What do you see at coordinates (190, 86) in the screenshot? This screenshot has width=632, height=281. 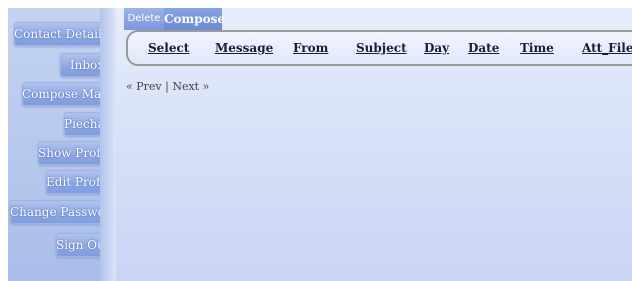 I see `next-page-link: Next »` at bounding box center [190, 86].